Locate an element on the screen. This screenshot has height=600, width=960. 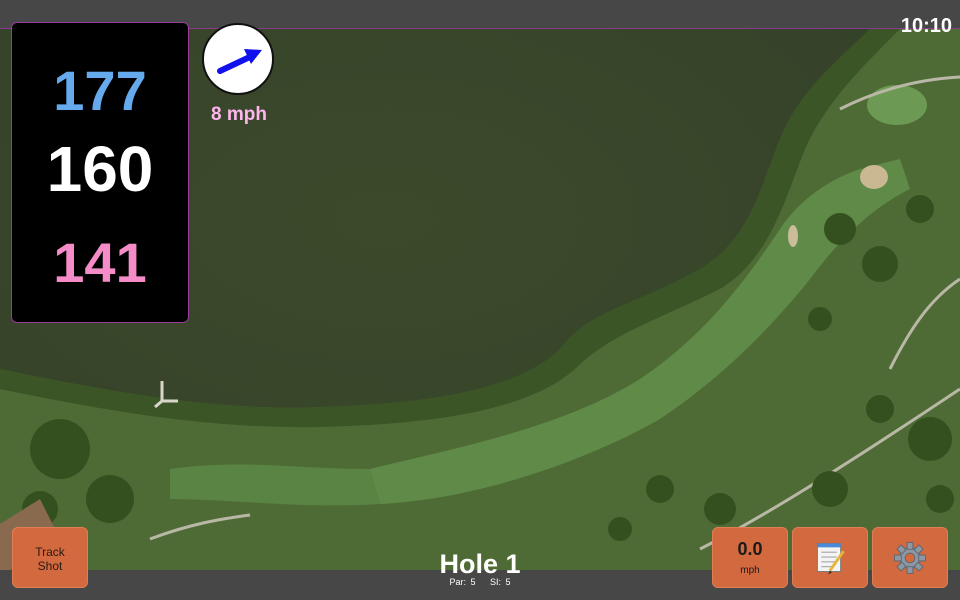
scorecard-notes-button is located at coordinates (830, 557).